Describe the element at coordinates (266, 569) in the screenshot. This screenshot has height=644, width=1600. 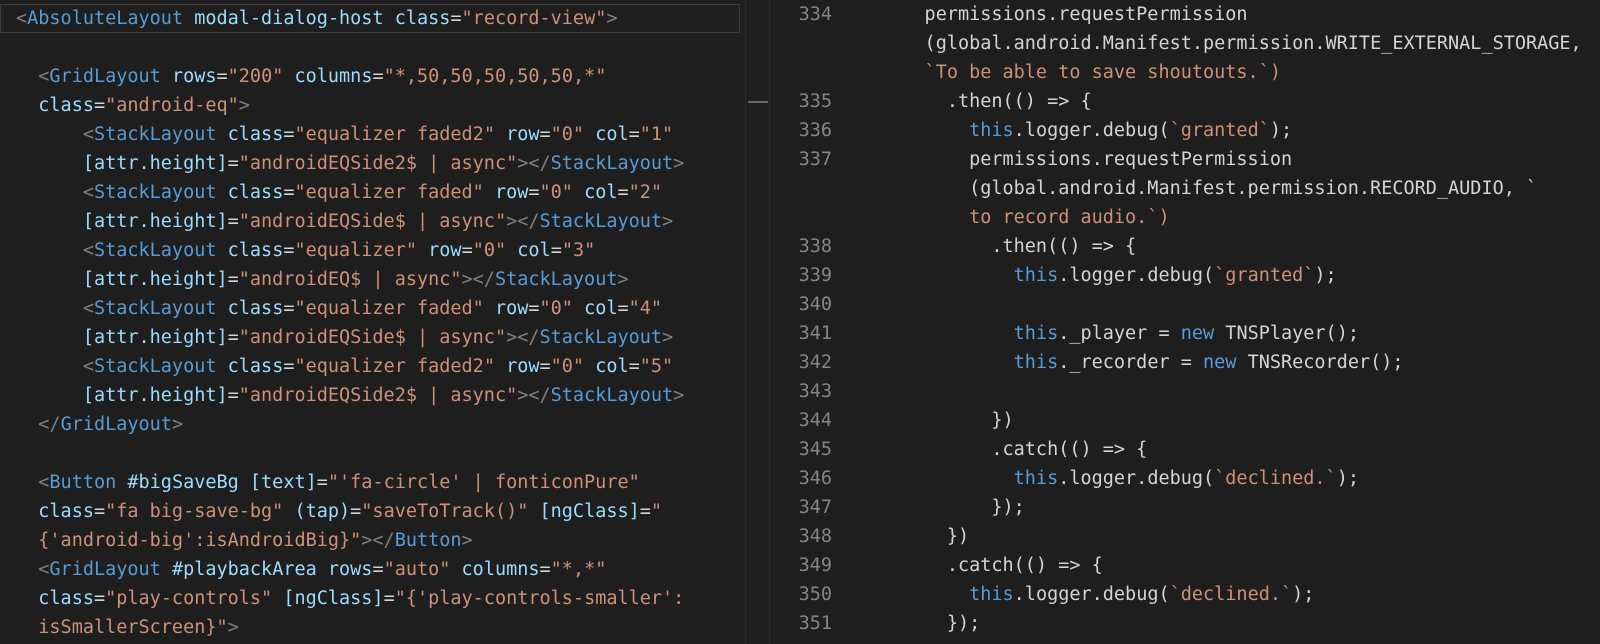
I see `code-token: #playbackArea rows` at that location.